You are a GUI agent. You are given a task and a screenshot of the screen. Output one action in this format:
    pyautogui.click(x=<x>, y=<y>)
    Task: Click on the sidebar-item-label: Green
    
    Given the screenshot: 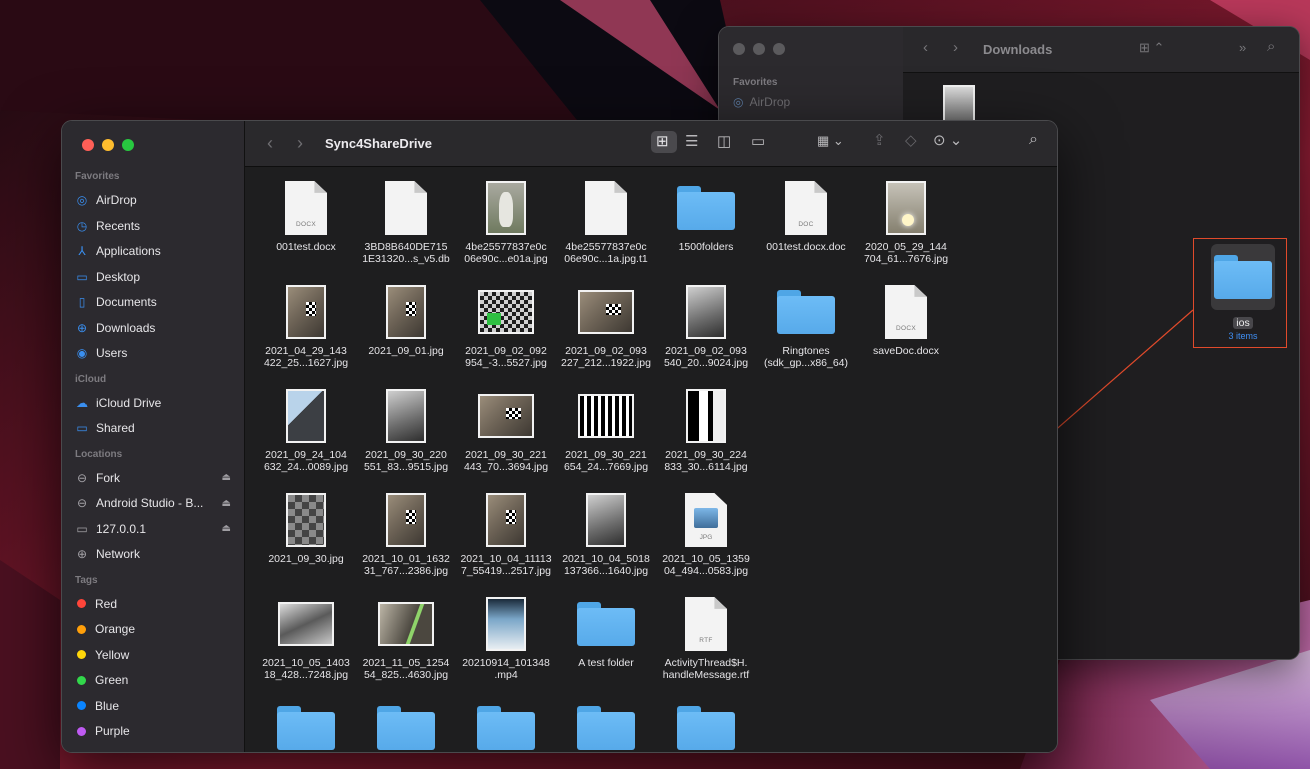 What is the action you would take?
    pyautogui.click(x=112, y=680)
    